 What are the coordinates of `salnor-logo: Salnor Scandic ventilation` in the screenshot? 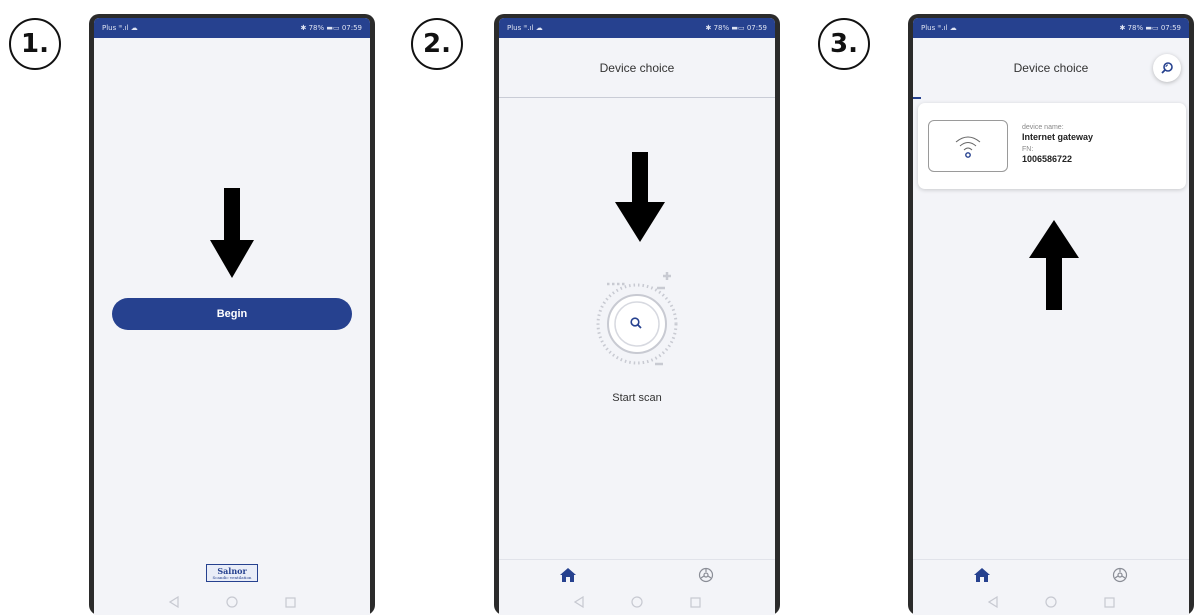 It's located at (232, 573).